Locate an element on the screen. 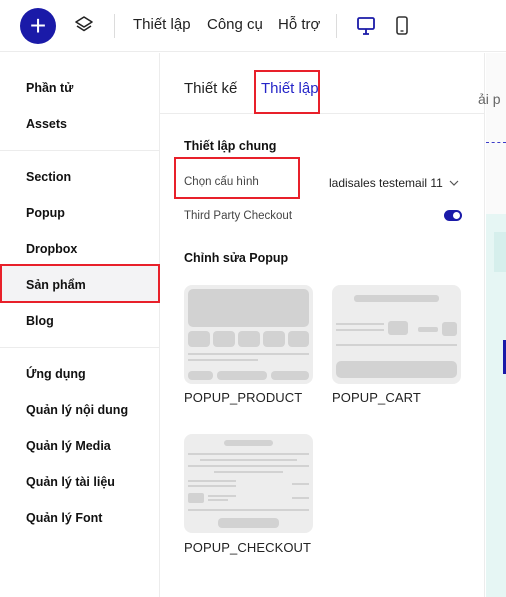 Image resolution: width=506 pixels, height=597 pixels. sidebar-item-content: Quản lý nội dung is located at coordinates (77, 410).